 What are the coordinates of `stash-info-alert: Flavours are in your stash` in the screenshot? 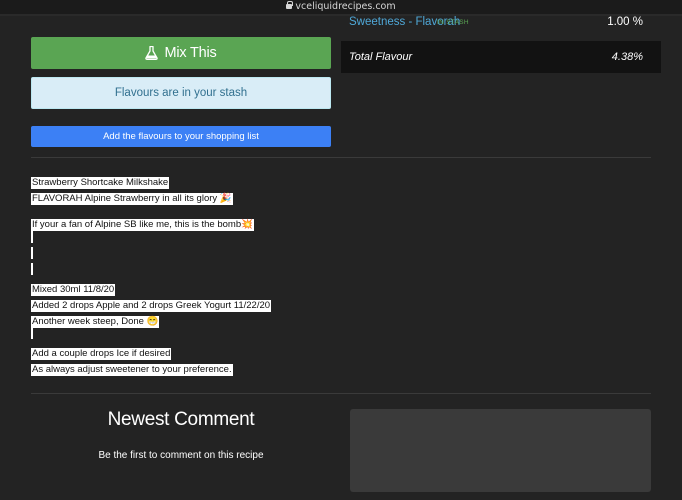 It's located at (181, 93).